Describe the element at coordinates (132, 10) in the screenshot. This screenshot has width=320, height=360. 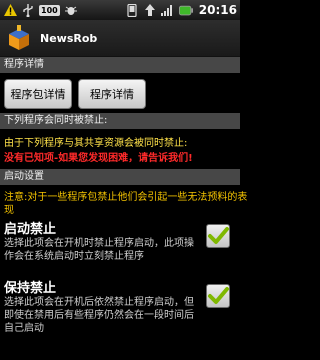
I see `phone-icon` at that location.